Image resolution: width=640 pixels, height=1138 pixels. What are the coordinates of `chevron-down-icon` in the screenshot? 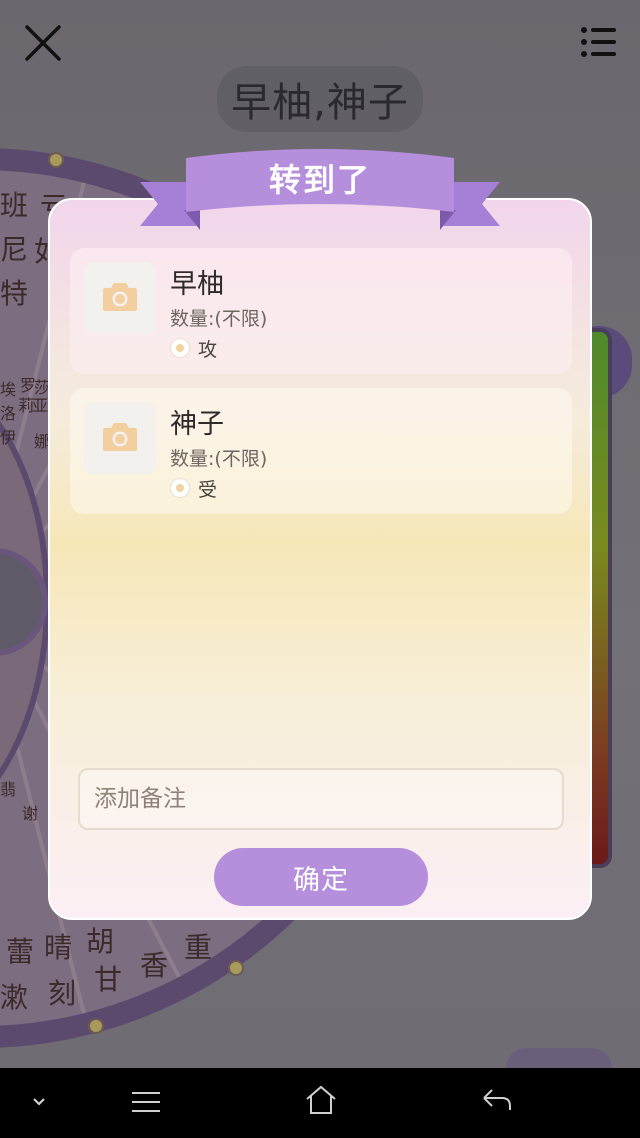 It's located at (39, 1102).